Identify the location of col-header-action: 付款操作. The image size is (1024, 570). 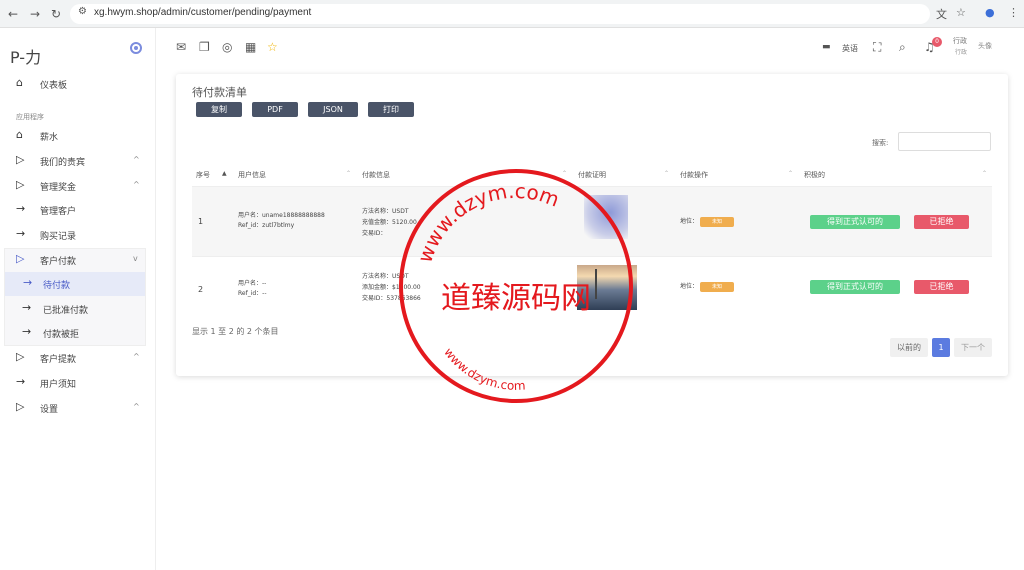
(694, 175).